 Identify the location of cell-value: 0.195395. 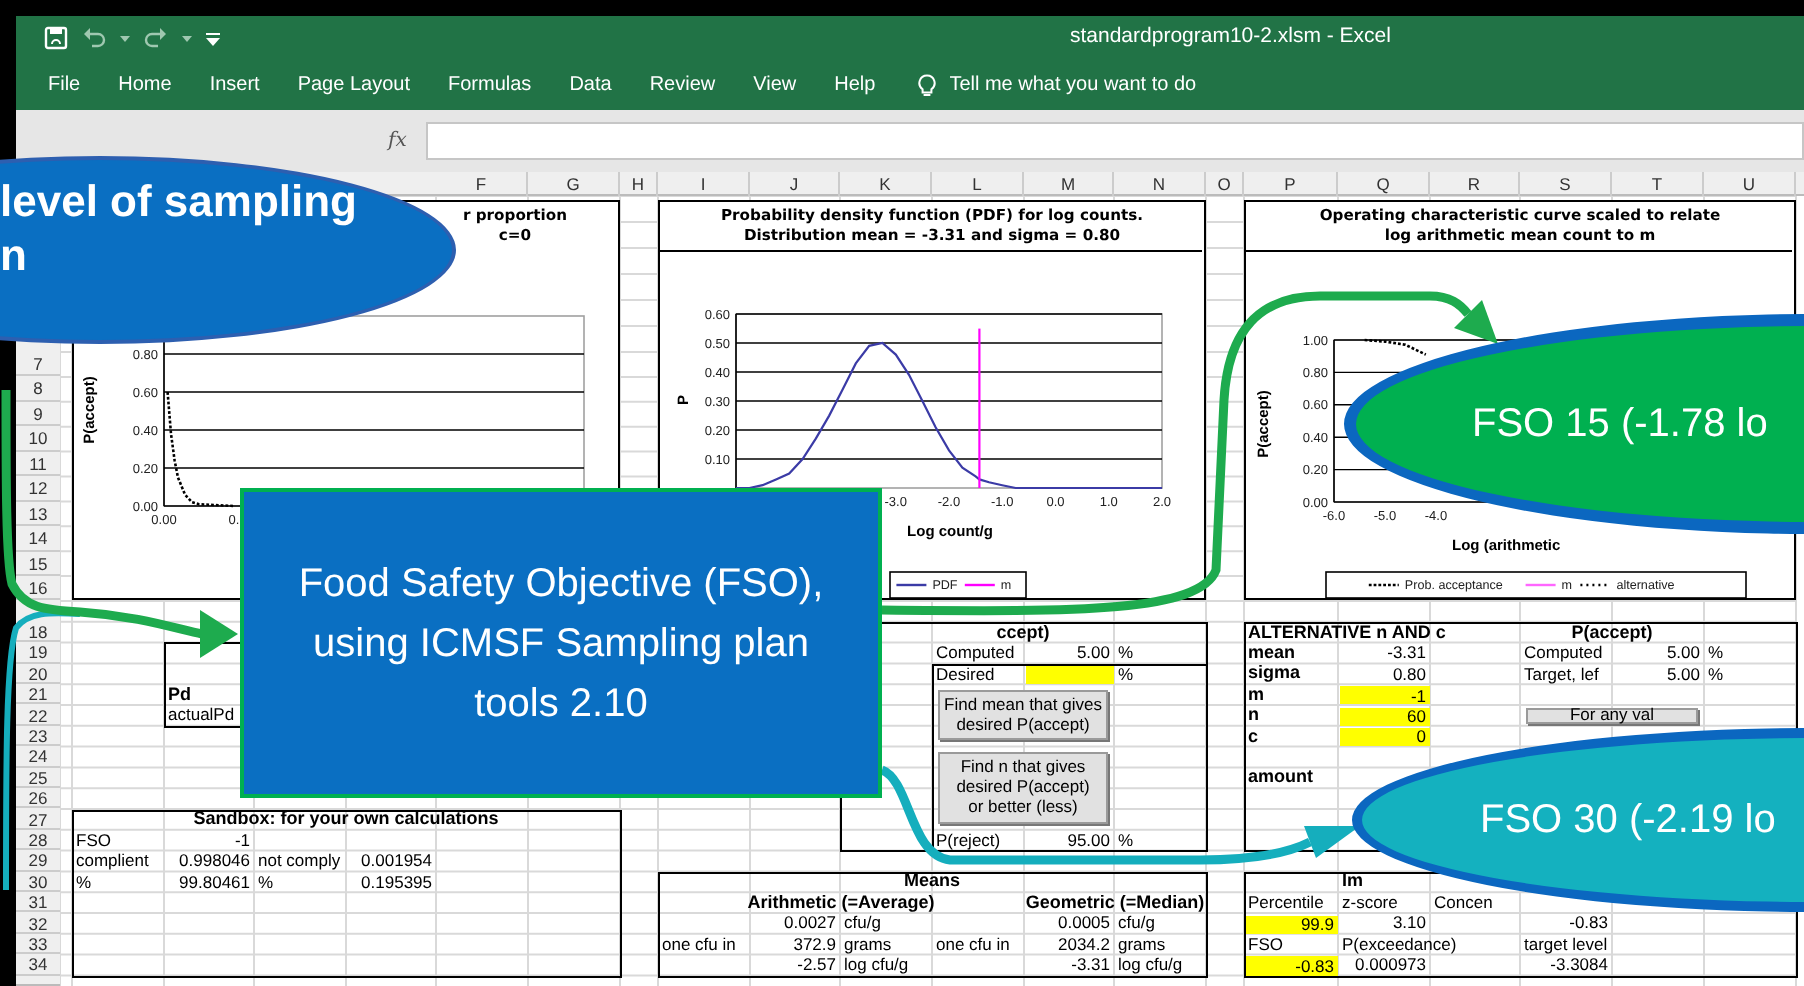
(396, 882).